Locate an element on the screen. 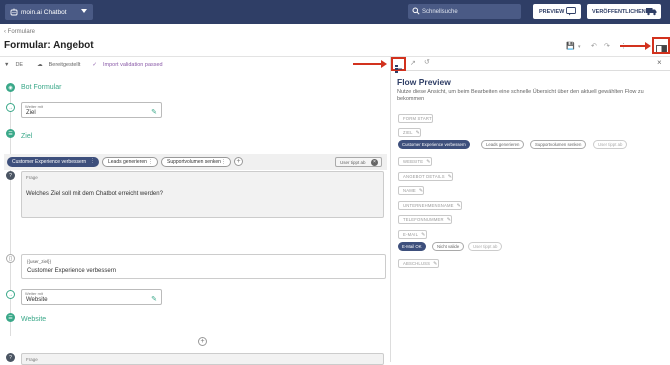 This screenshot has width=670, height=365. filter-icon: ▼ is located at coordinates (6, 65).